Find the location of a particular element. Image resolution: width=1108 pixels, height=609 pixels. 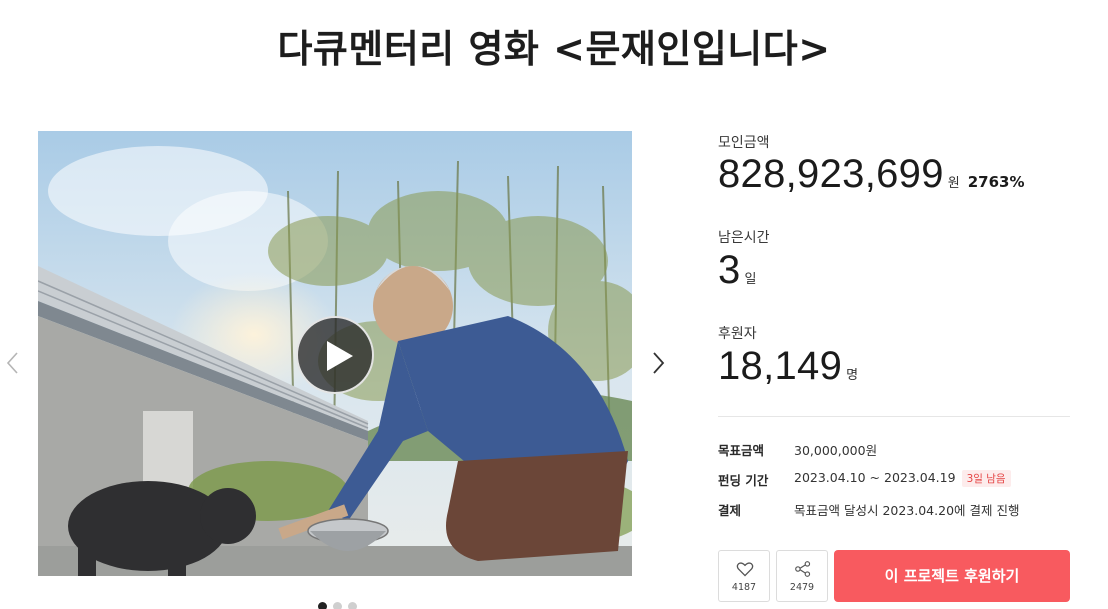

remaining-row: 3일 is located at coordinates (737, 270).